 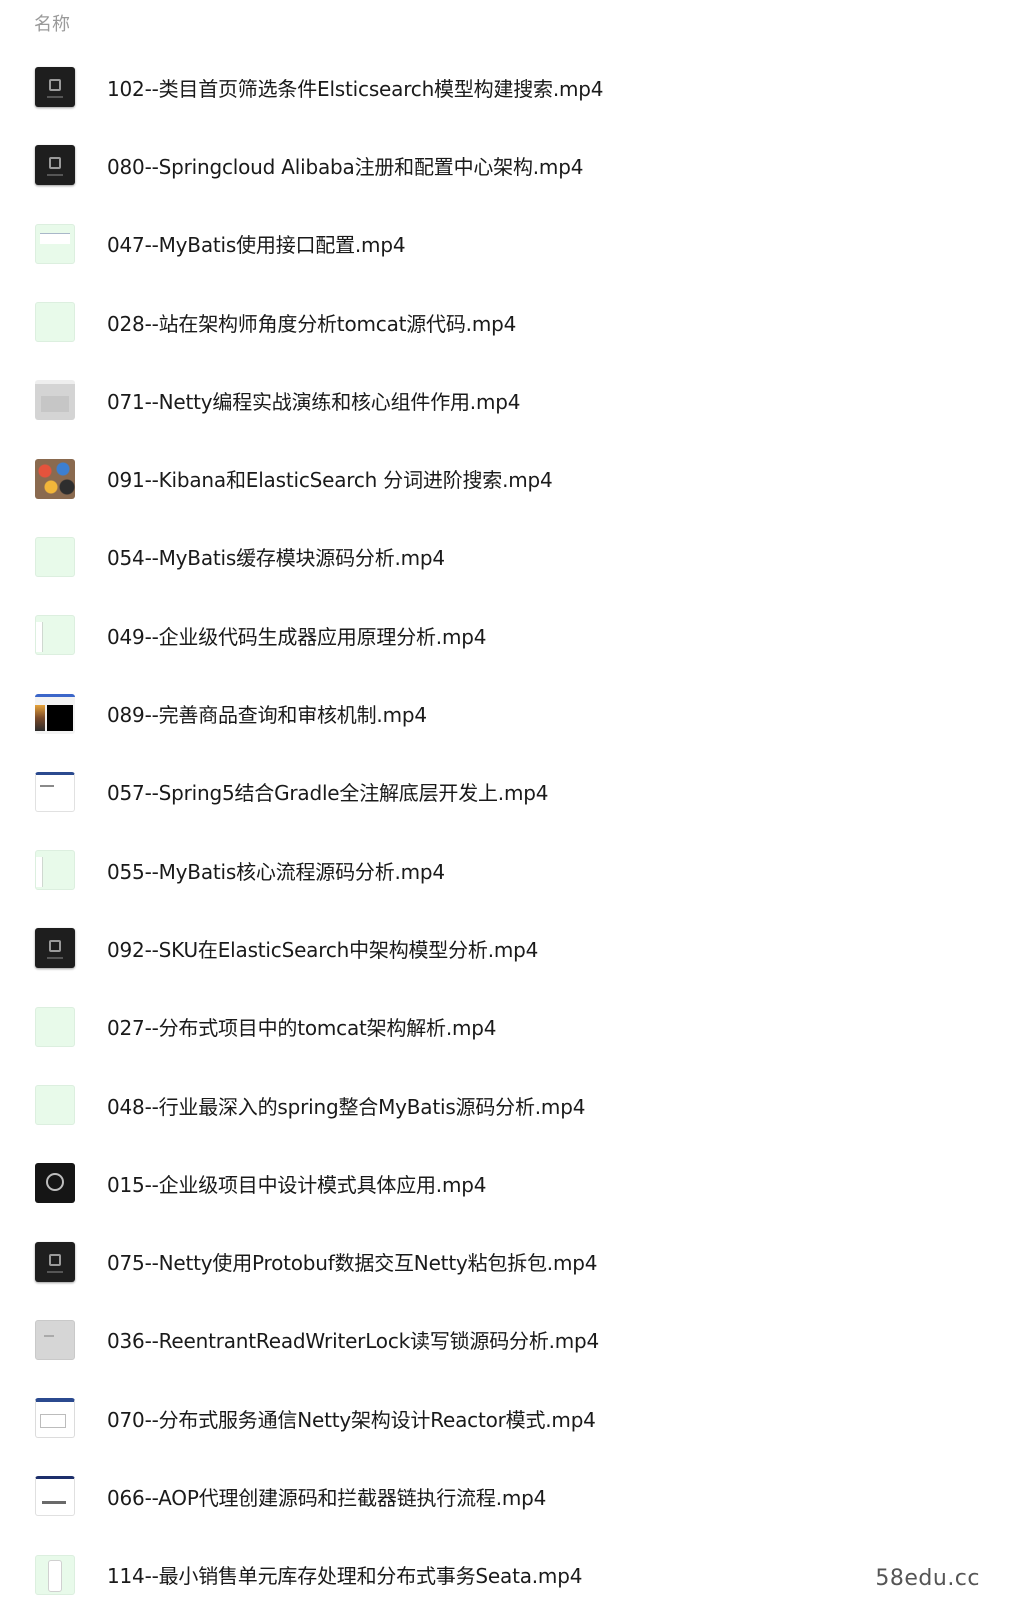 I want to click on file-row: 036--ReentrantReadWriterLock读写锁源码分析.mp4, so click(x=515, y=1340).